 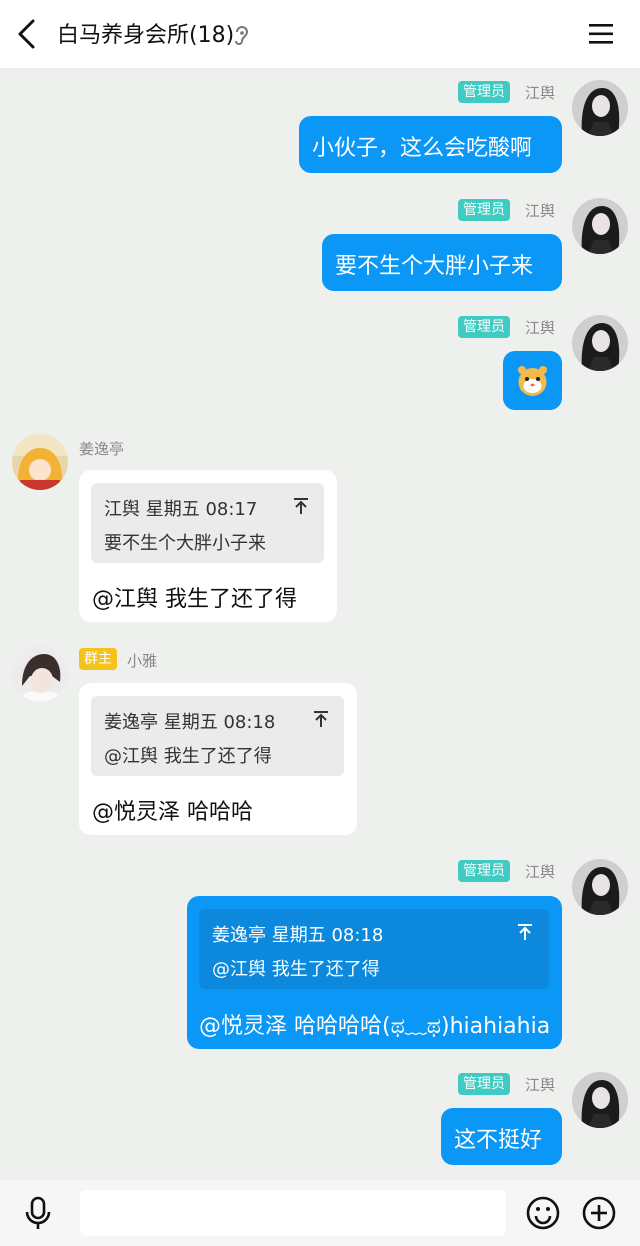 I want to click on role-tag-owner: 群主, so click(x=98, y=659).